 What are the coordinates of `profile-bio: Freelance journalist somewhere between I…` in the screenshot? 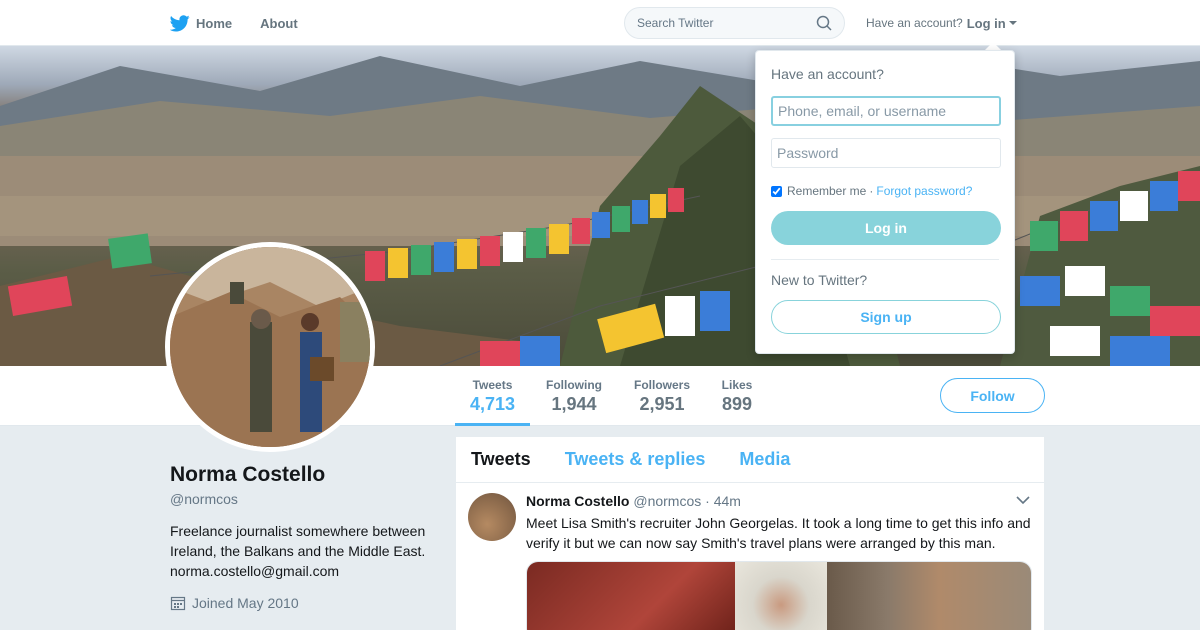 It's located at (305, 551).